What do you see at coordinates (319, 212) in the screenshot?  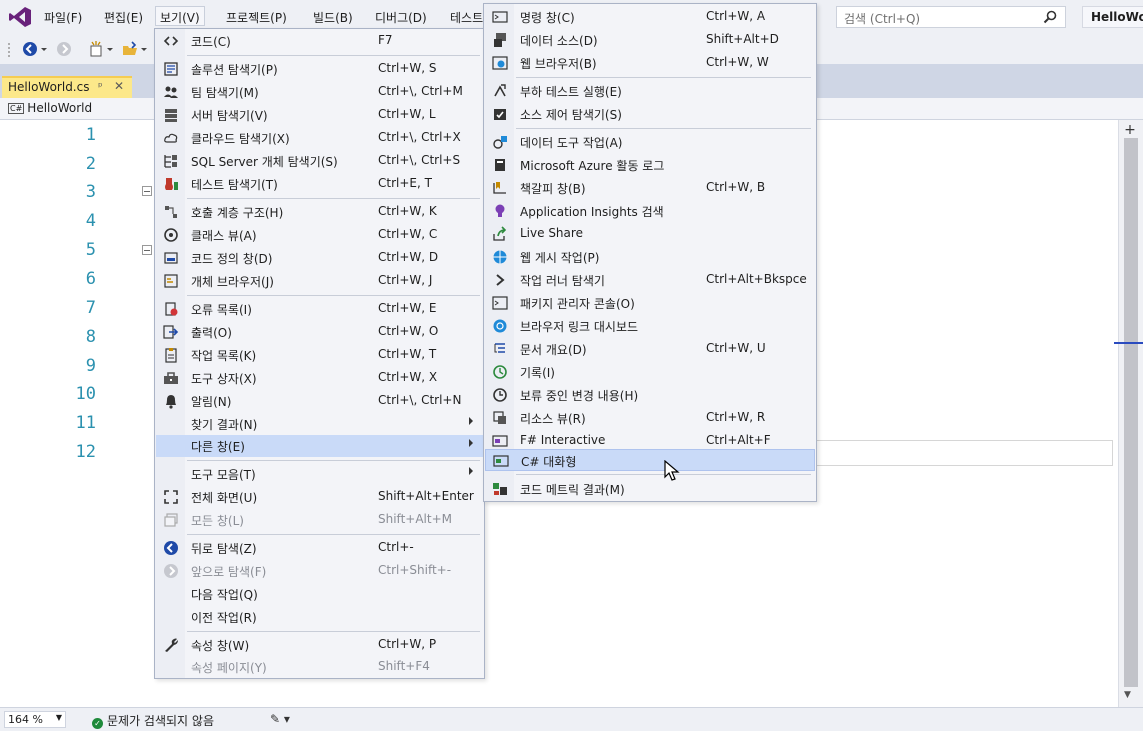 I see `menu-item-call-hierarchy: 호출 계층 구조(H) Ctrl+W, K` at bounding box center [319, 212].